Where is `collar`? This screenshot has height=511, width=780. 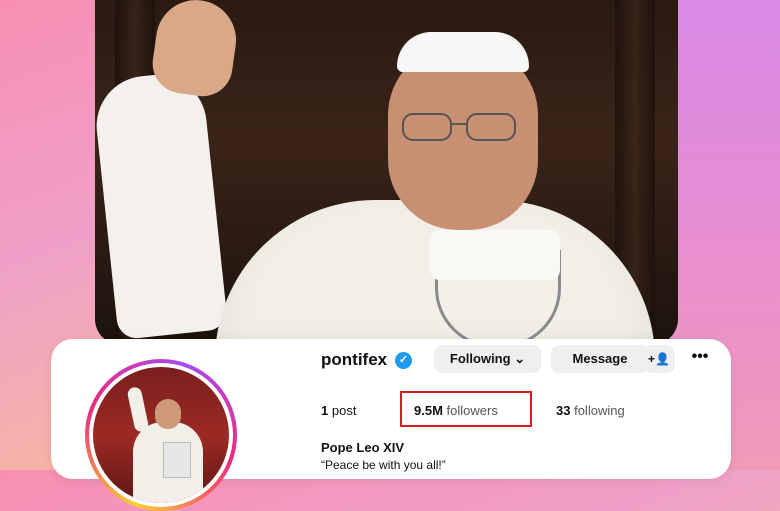
collar is located at coordinates (495, 255).